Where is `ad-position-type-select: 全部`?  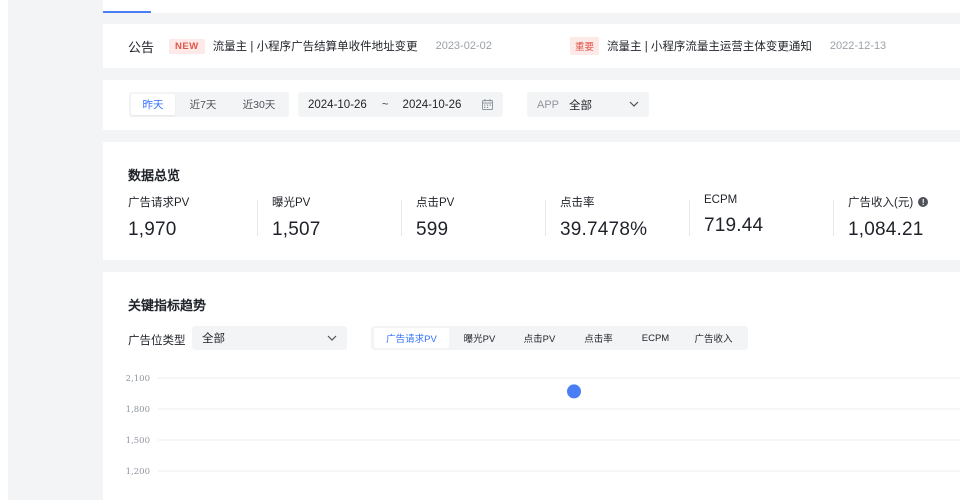 ad-position-type-select: 全部 is located at coordinates (269, 338).